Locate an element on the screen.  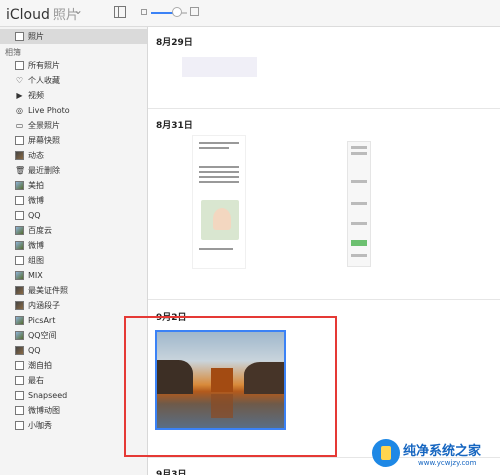
zoom-out-icon is located at coordinates (144, 12).